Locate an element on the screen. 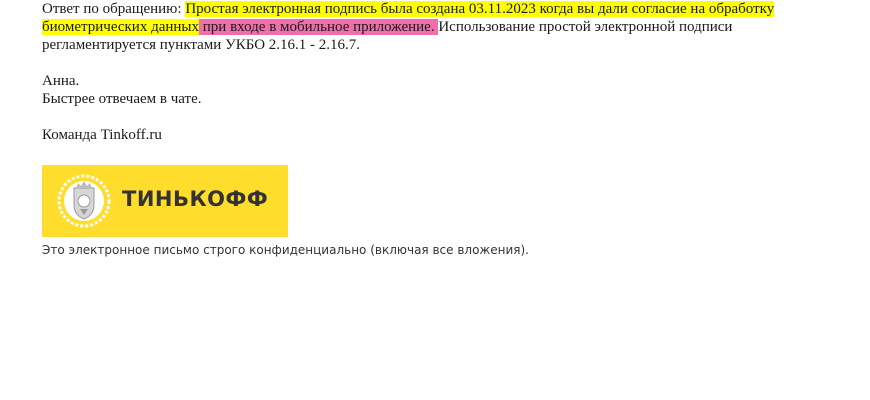 The height and width of the screenshot is (400, 870). tinkoff-logo: ТИНЬКОФФ is located at coordinates (165, 201).